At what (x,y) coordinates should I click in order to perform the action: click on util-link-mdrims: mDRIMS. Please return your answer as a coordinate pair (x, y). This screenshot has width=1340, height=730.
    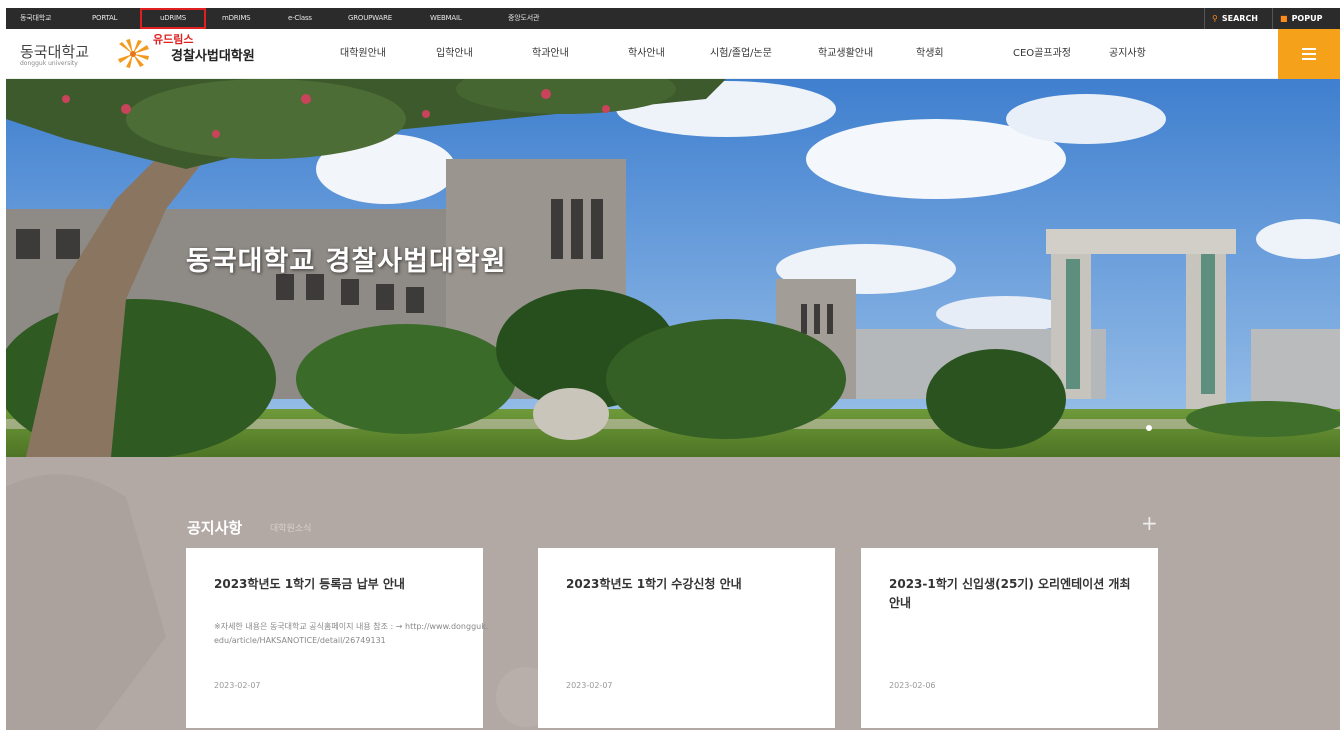
    Looking at the image, I should click on (236, 18).